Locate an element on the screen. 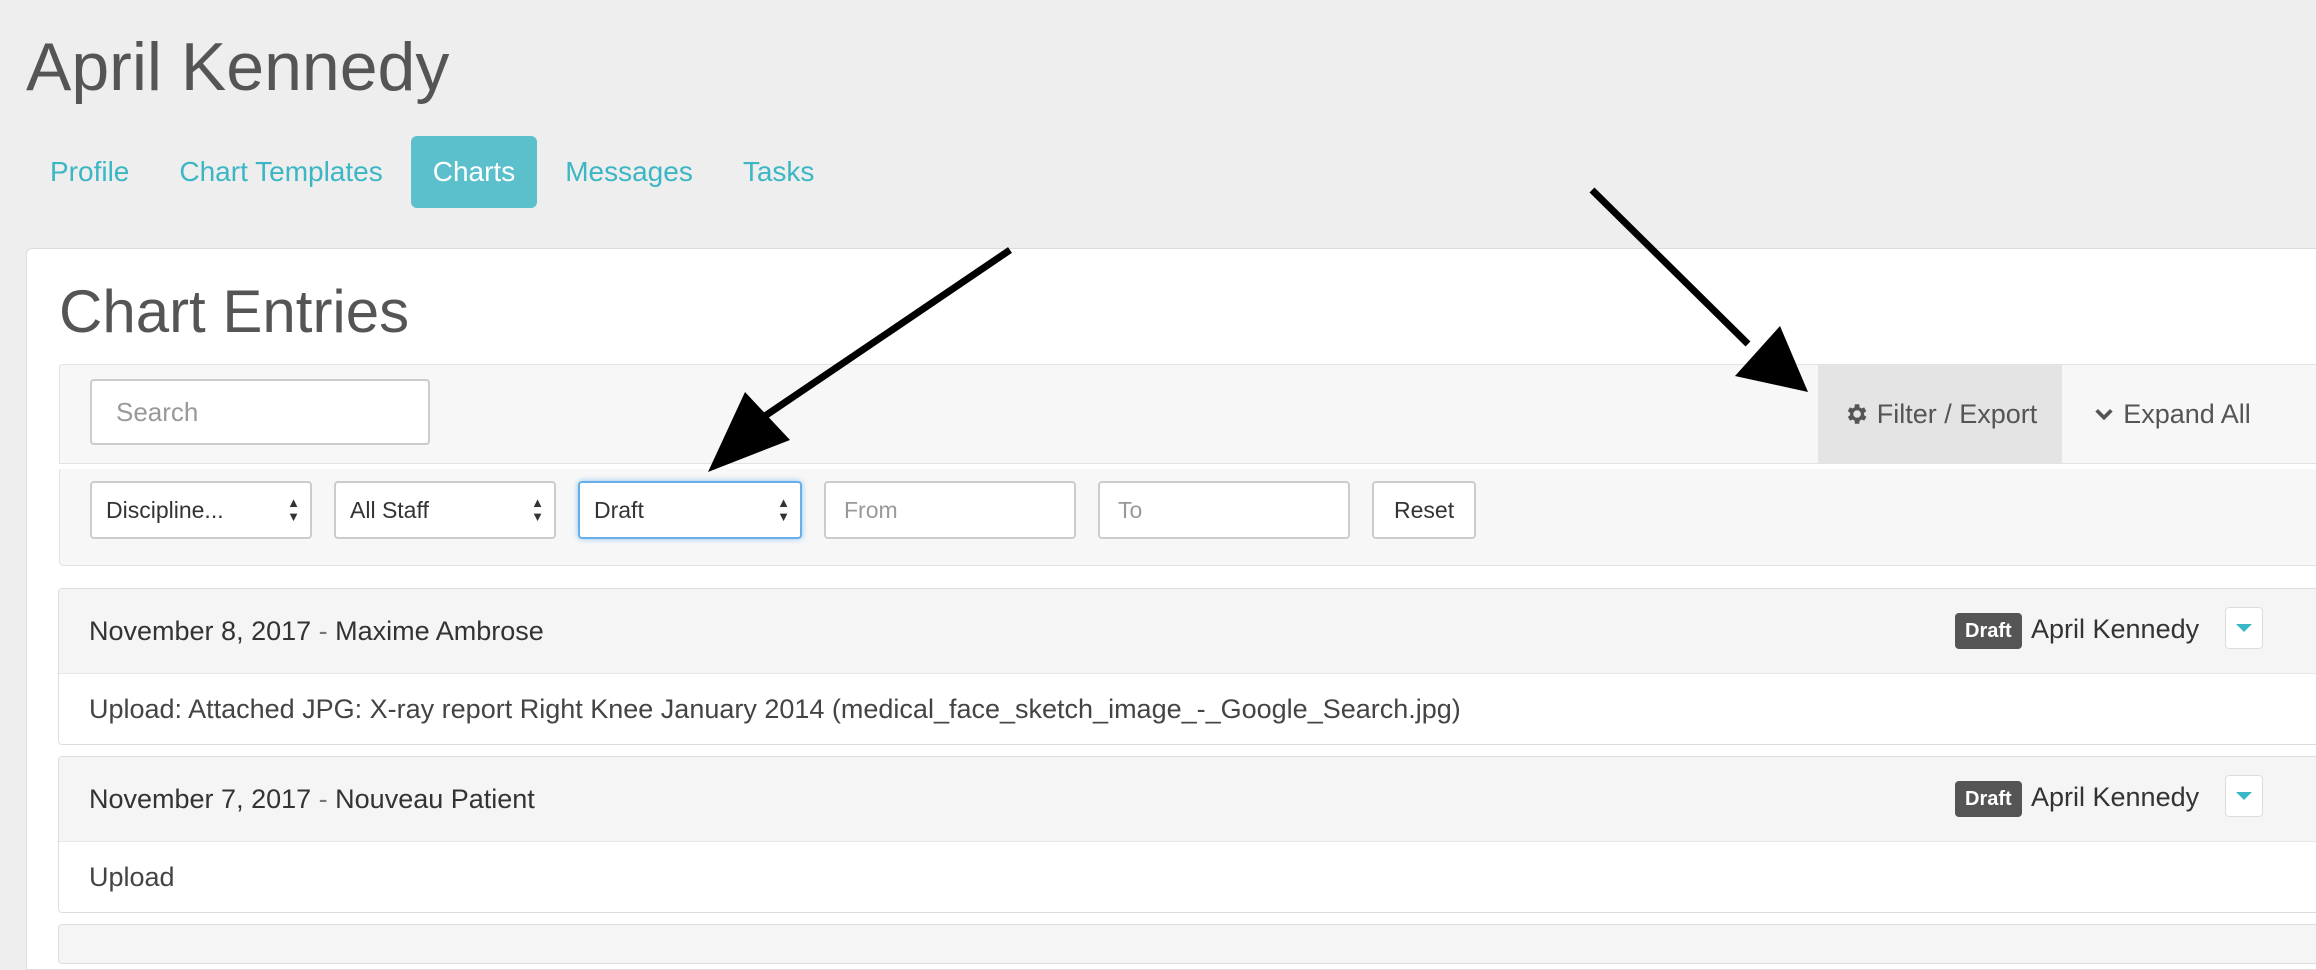 The width and height of the screenshot is (2316, 970). expand-all-label: Expand All is located at coordinates (2187, 413).